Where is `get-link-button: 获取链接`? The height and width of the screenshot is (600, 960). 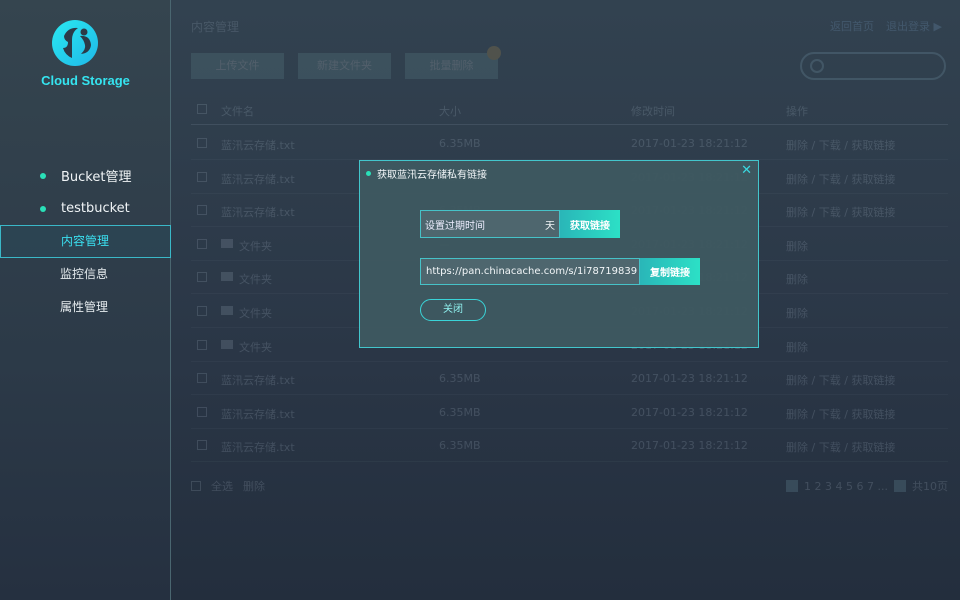 get-link-button: 获取链接 is located at coordinates (590, 224).